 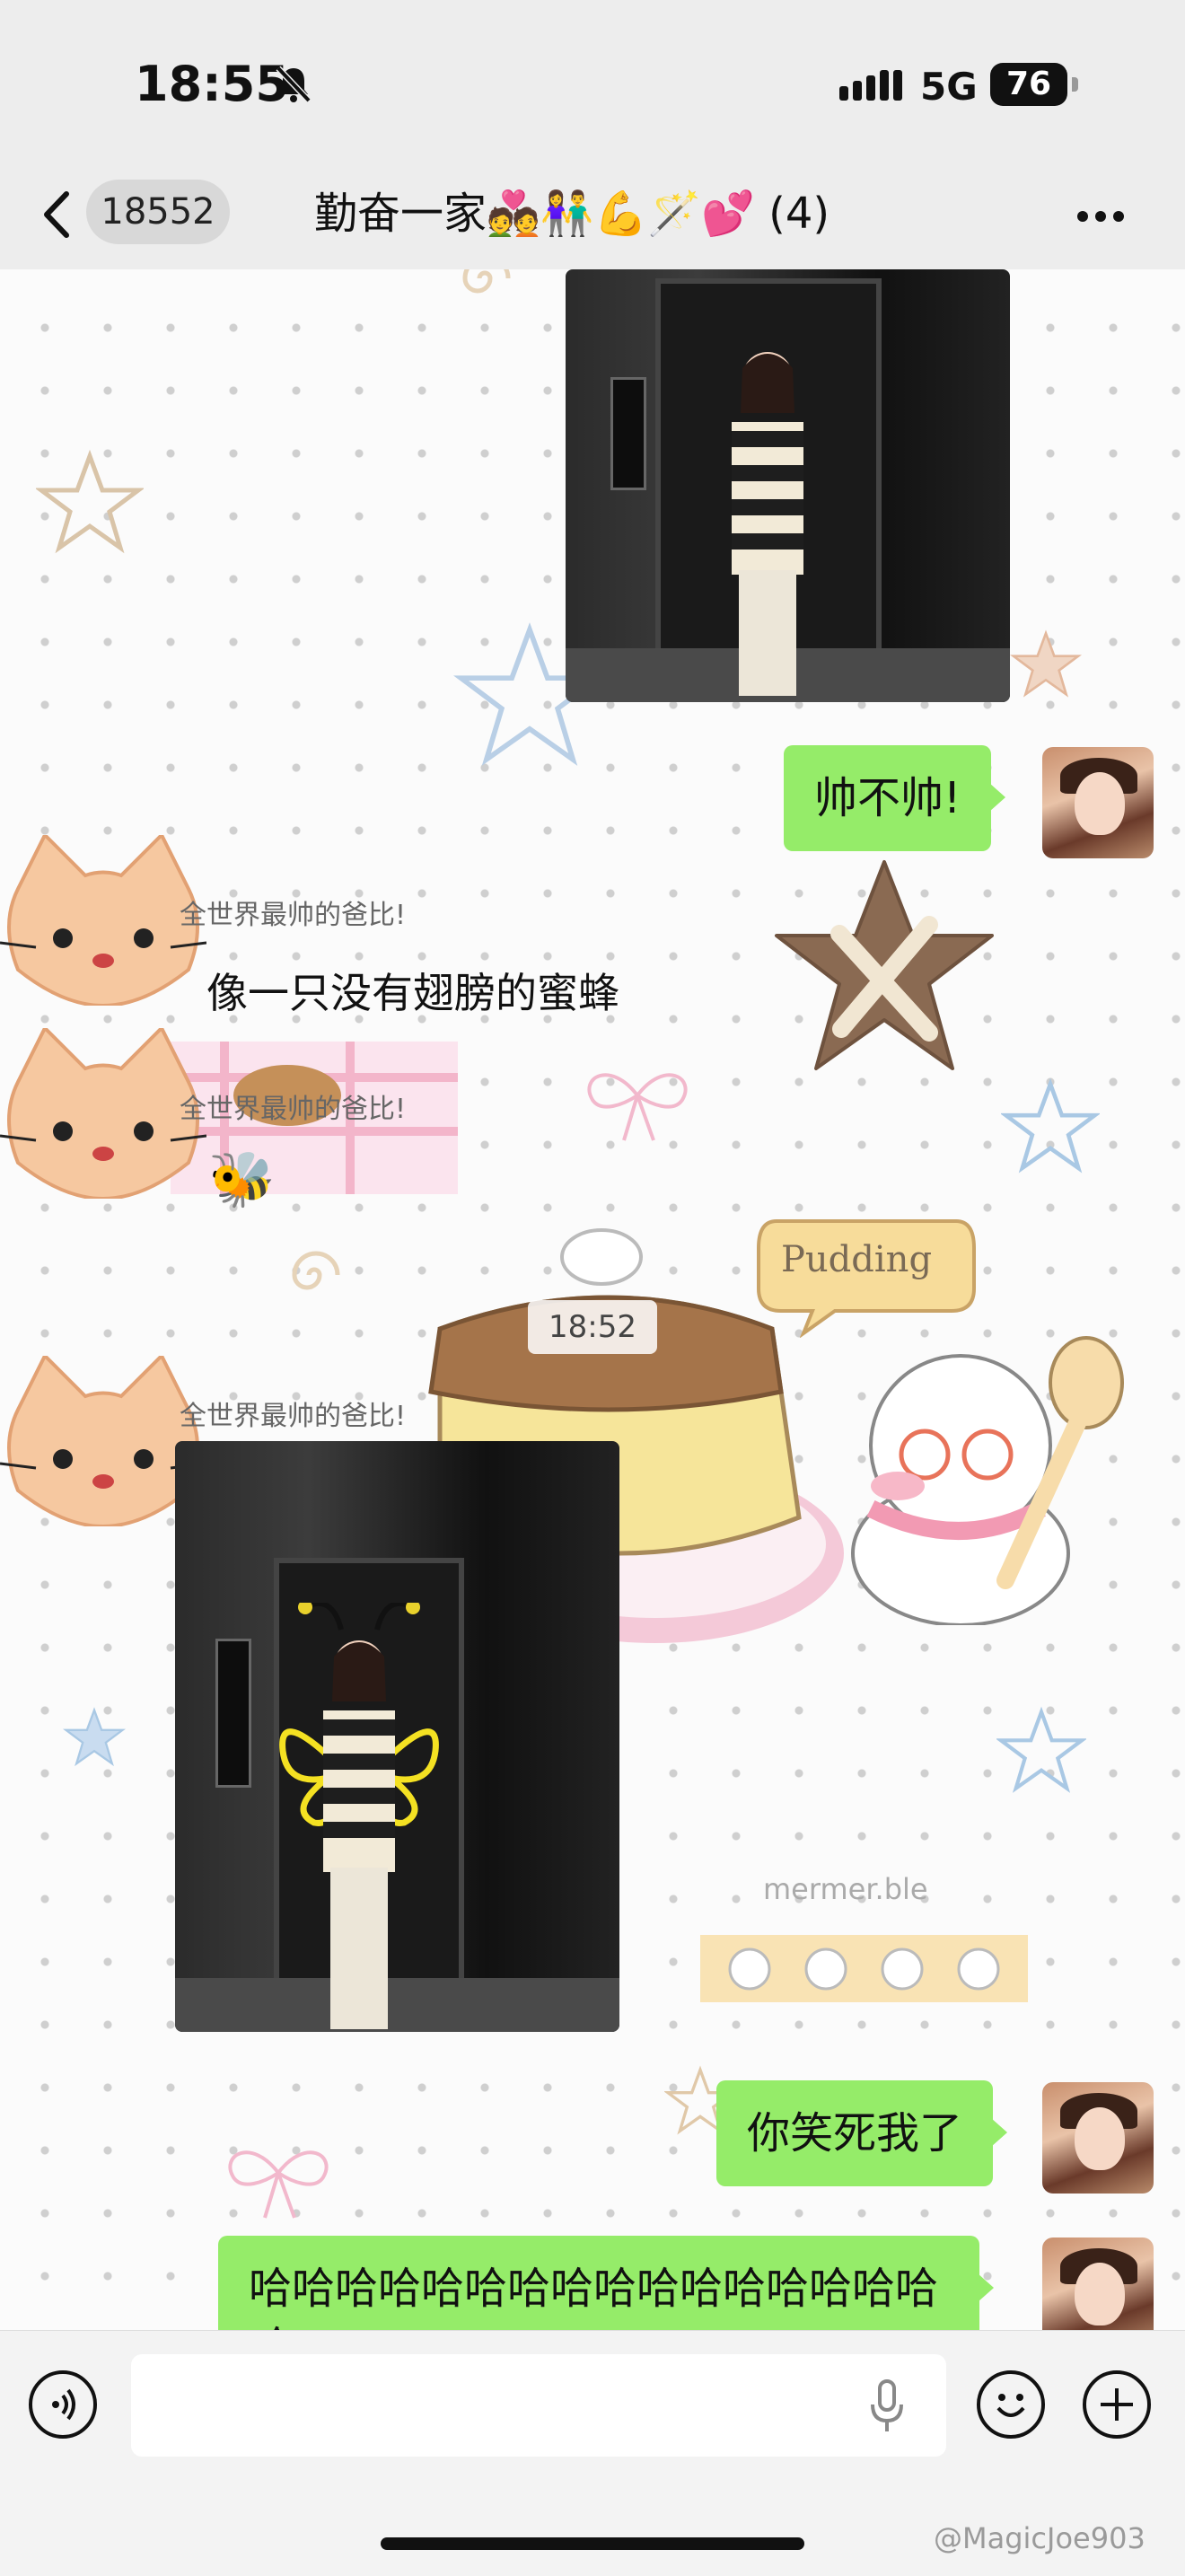 What do you see at coordinates (242, 1179) in the screenshot?
I see `bee-emoji-message: 🐝` at bounding box center [242, 1179].